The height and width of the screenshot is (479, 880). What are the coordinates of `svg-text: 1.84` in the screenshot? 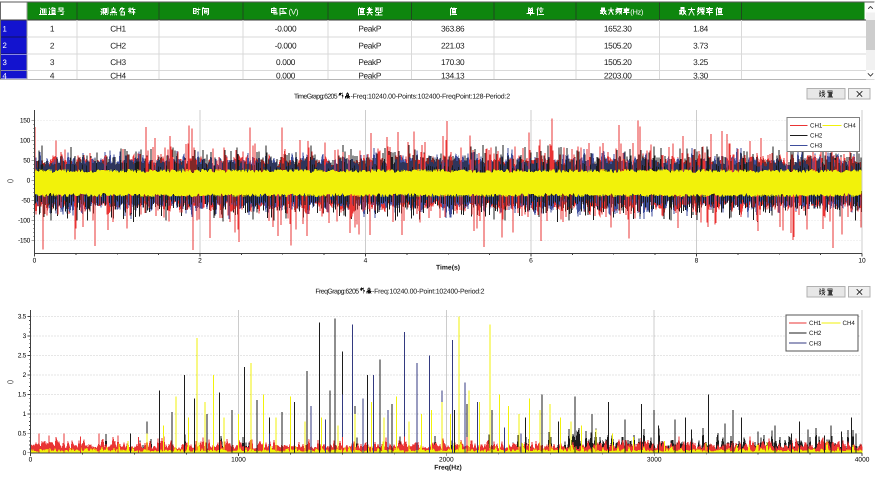 It's located at (700, 28).